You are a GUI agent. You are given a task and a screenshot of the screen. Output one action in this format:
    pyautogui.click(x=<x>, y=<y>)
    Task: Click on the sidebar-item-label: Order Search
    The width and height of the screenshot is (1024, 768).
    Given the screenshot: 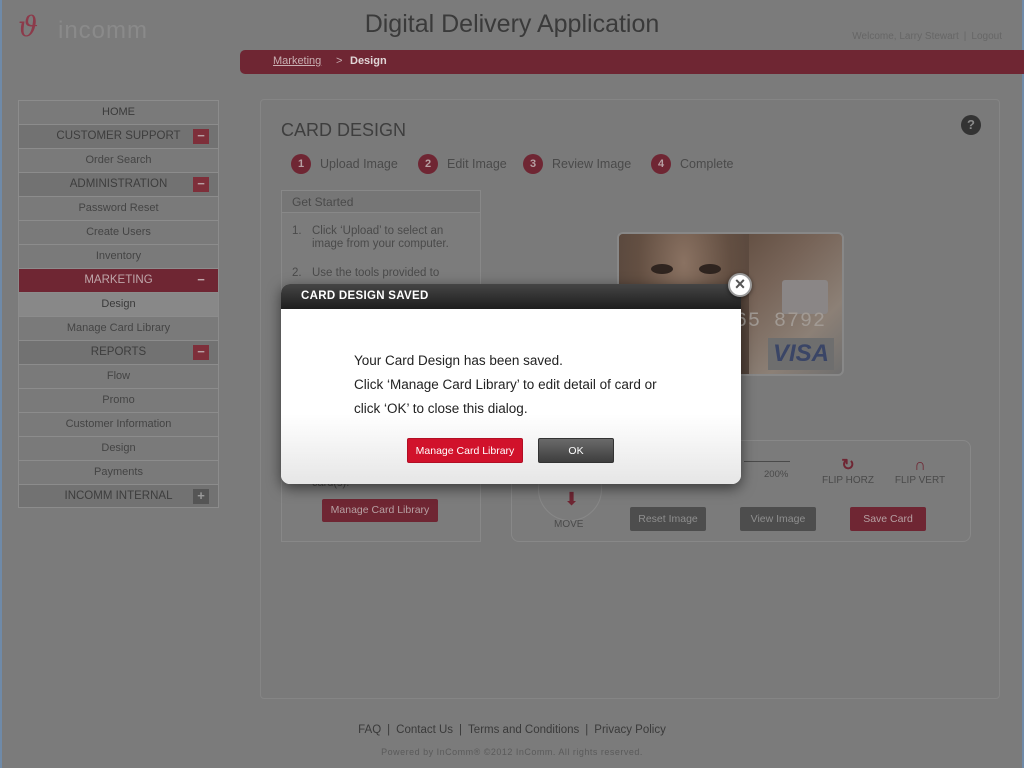 What is the action you would take?
    pyautogui.click(x=118, y=160)
    